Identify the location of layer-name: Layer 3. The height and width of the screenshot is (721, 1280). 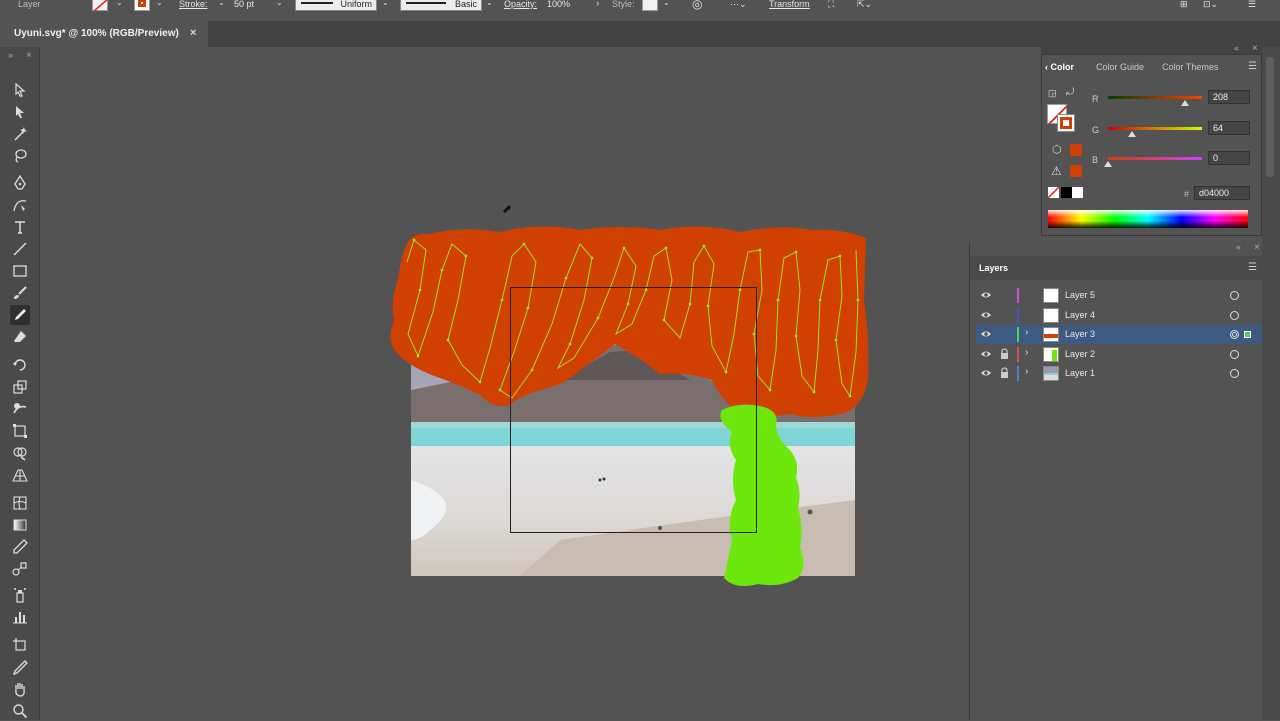
(1080, 334).